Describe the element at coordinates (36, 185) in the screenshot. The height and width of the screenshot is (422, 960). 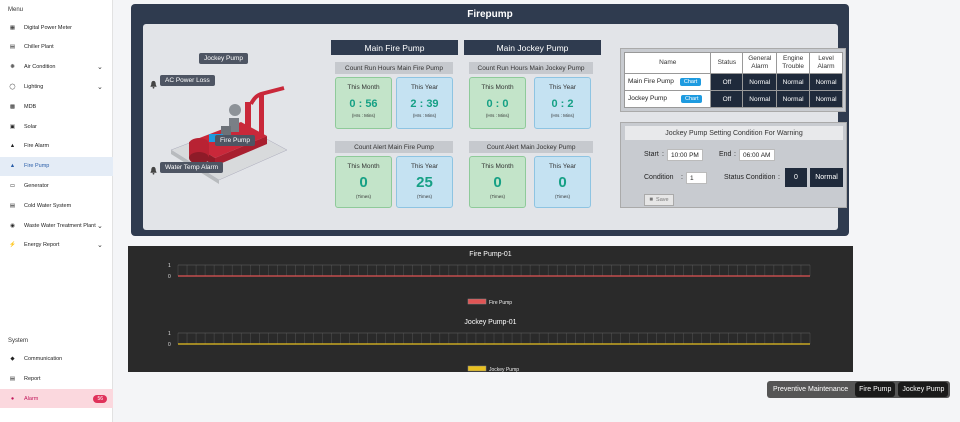
I see `sidebar-item-label: Generator` at that location.